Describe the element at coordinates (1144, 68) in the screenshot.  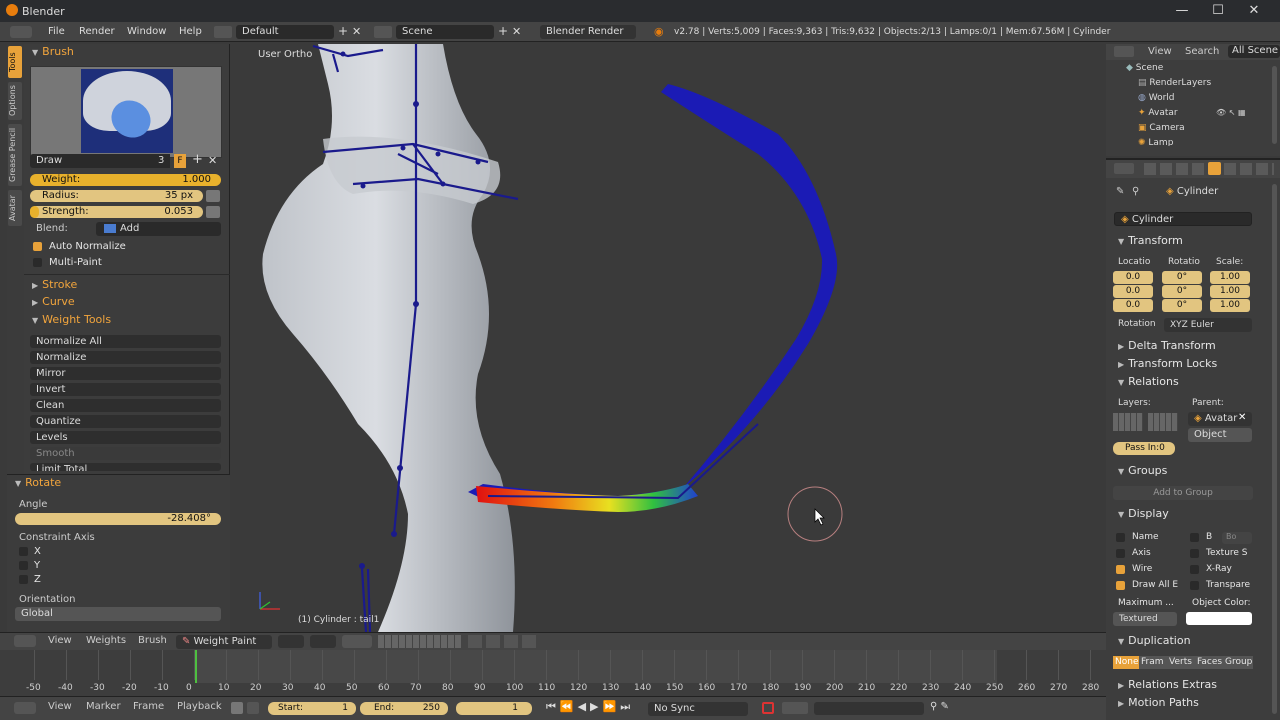
I see `outliner-item-scene: ◆ Scene` at that location.